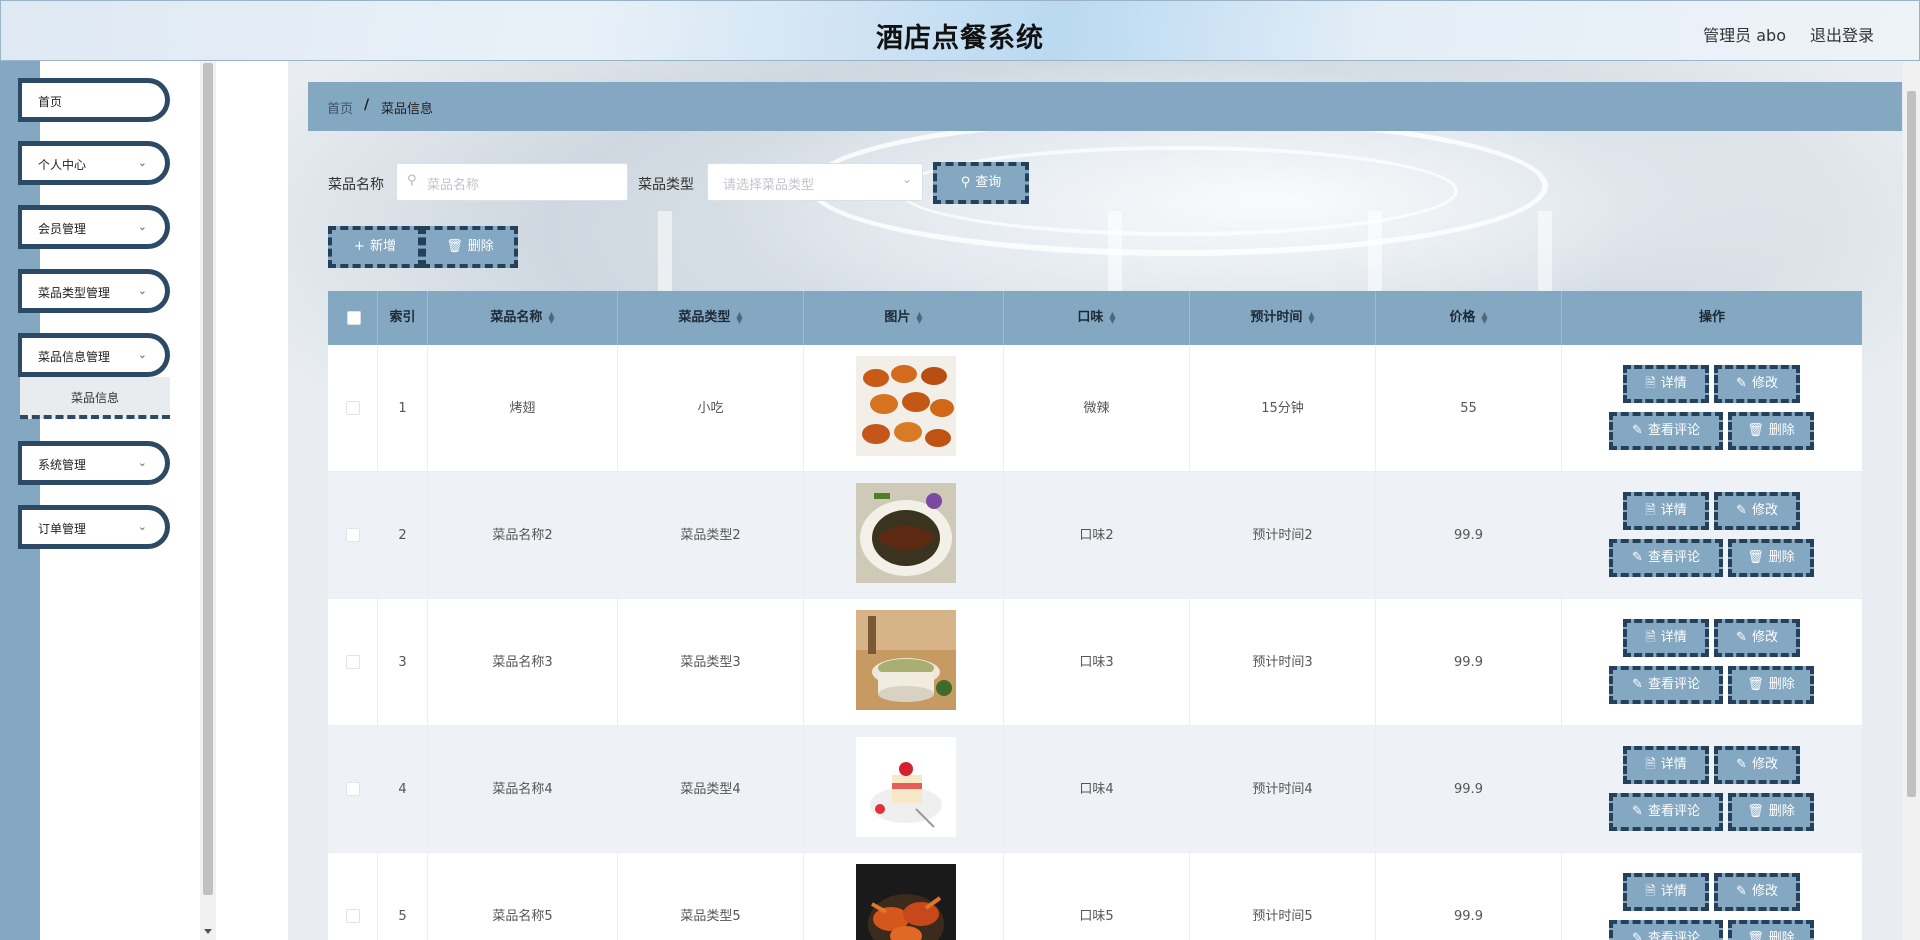 The width and height of the screenshot is (1920, 940). Describe the element at coordinates (1650, 510) in the screenshot. I see `document-icon: 🗎` at that location.